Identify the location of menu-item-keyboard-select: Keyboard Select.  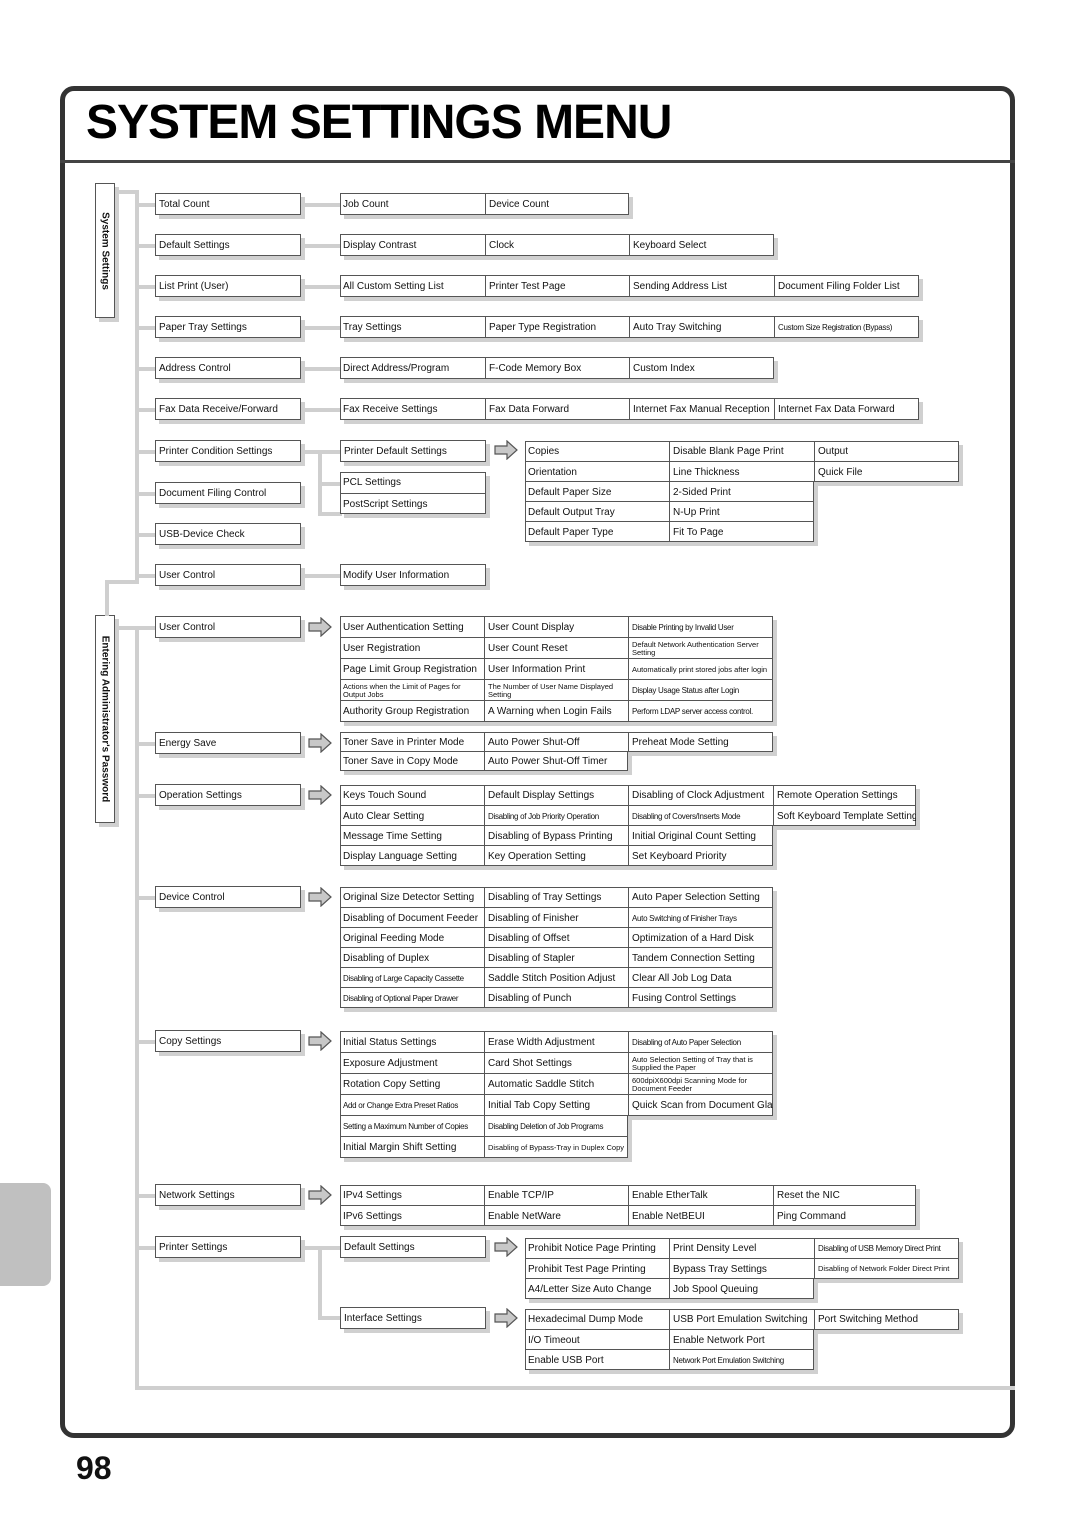
(701, 245).